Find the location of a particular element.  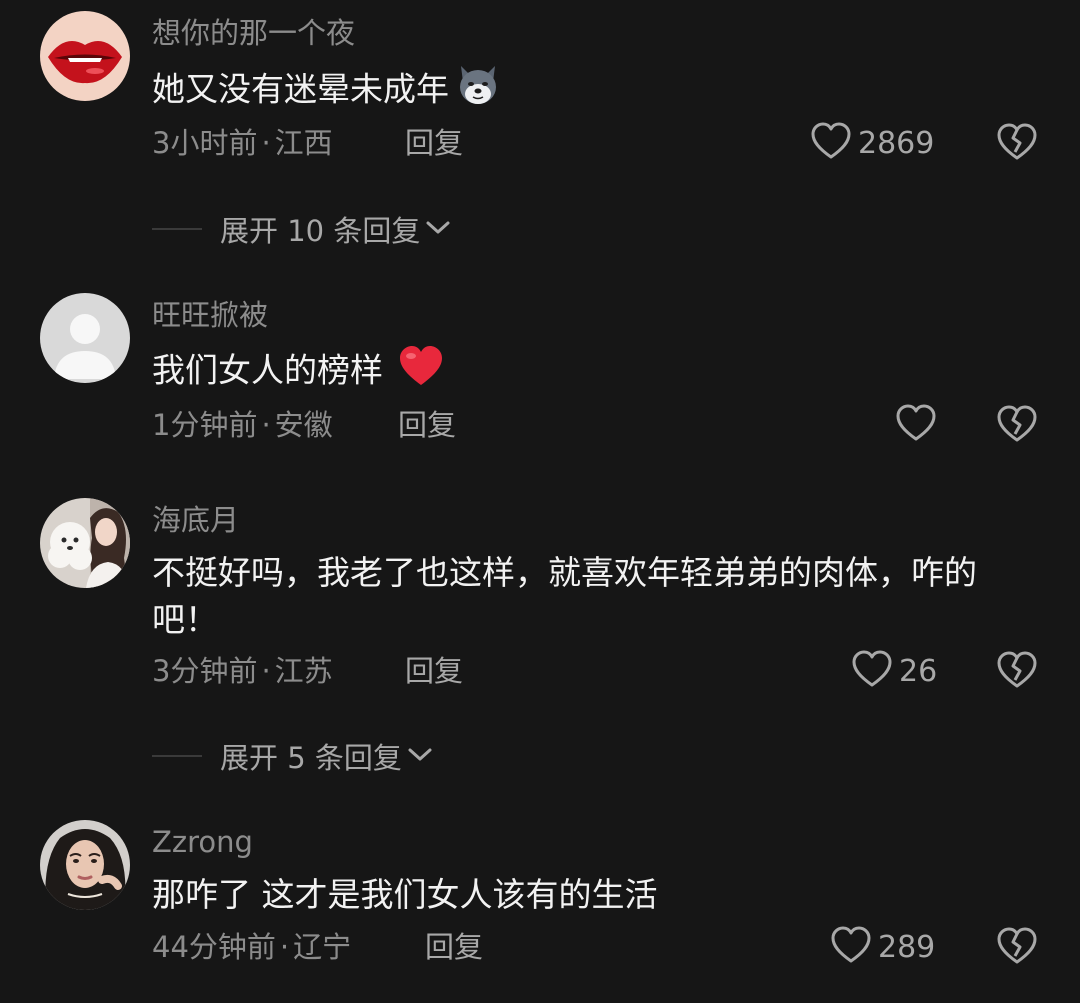

comment-time: 3小时前 is located at coordinates (205, 143).